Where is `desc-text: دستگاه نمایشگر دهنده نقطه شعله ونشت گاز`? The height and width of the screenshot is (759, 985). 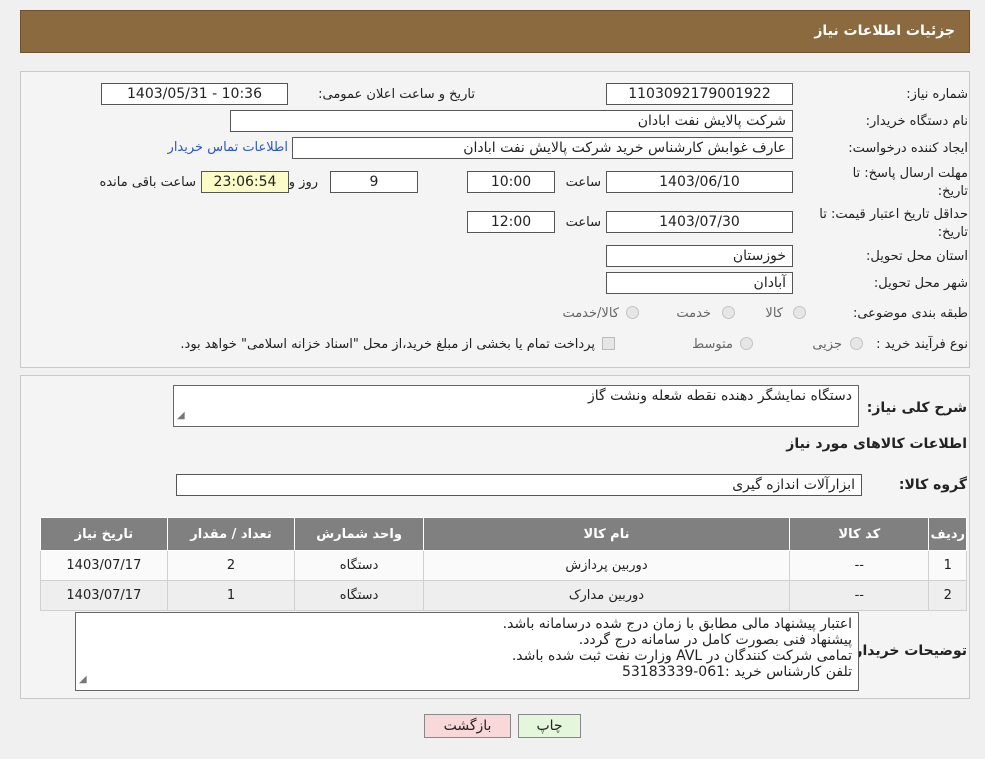 desc-text: دستگاه نمایشگر دهنده نقطه شعله ونشت گاز is located at coordinates (719, 396).